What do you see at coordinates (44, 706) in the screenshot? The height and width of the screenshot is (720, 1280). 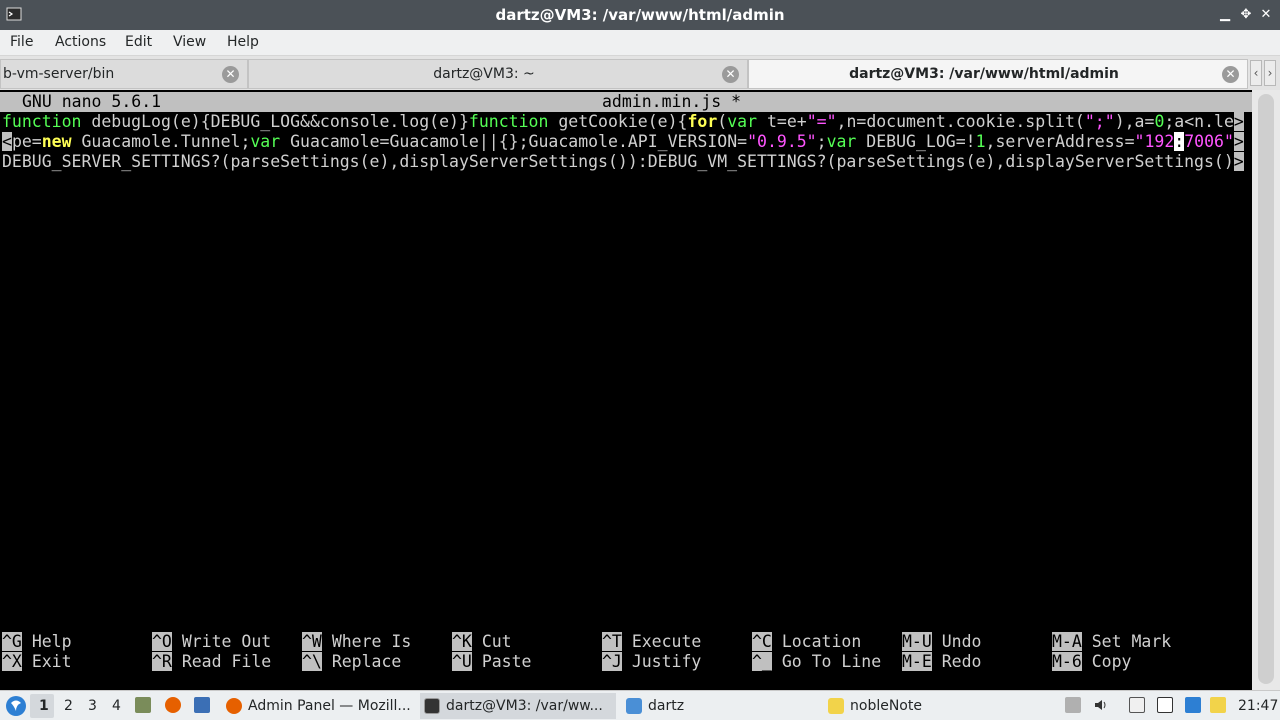 I see `workspace-1: 1` at bounding box center [44, 706].